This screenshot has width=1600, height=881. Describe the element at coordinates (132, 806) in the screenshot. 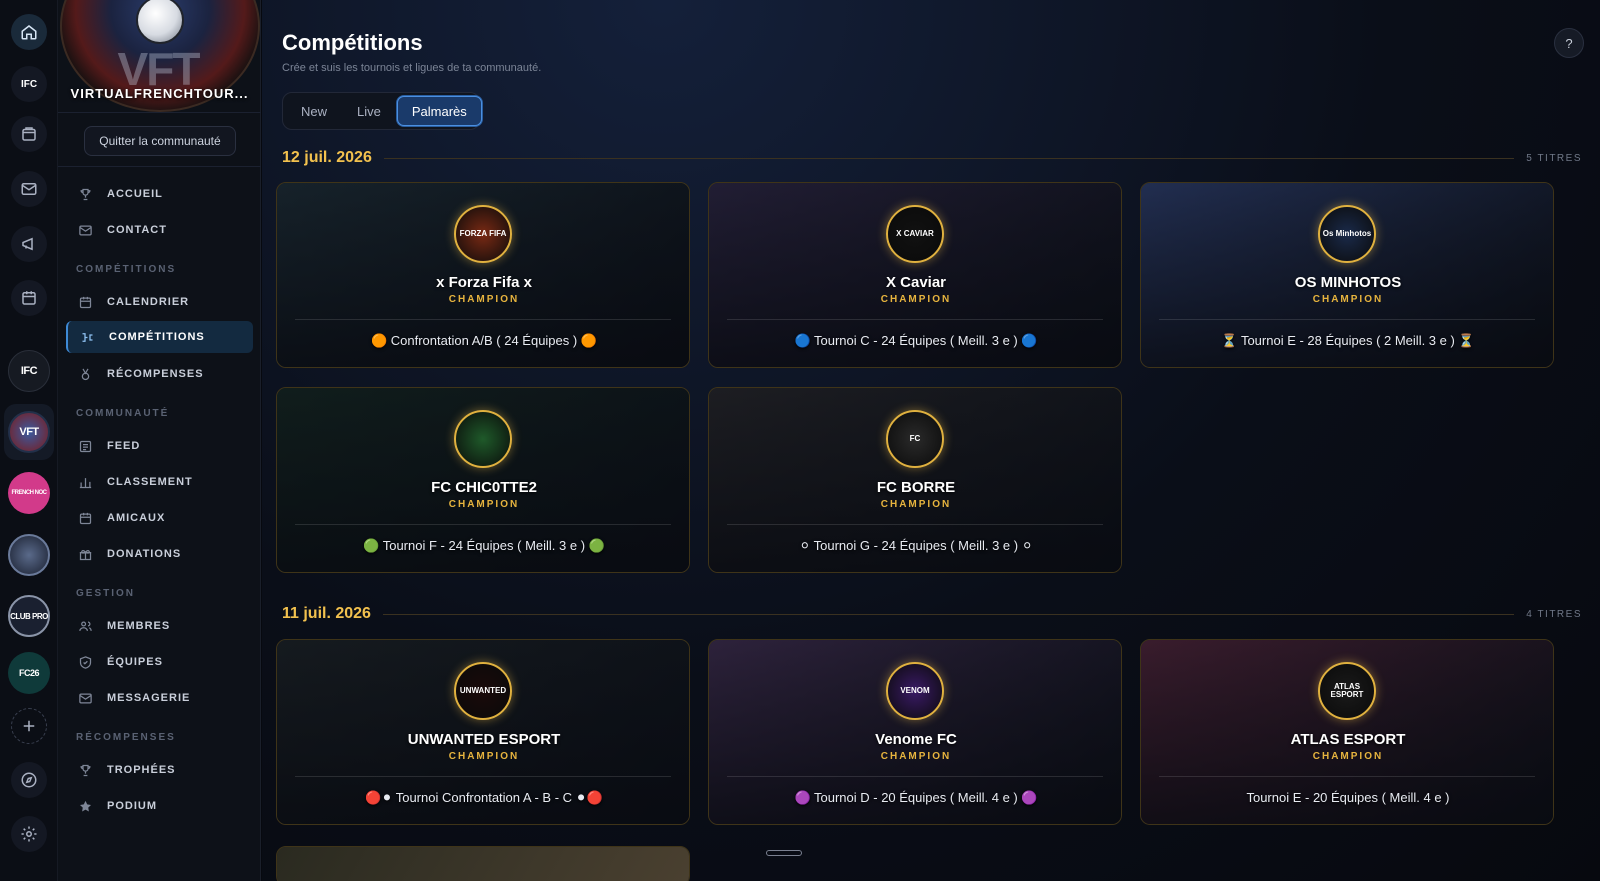

I see `nav-label: PODIUM` at that location.